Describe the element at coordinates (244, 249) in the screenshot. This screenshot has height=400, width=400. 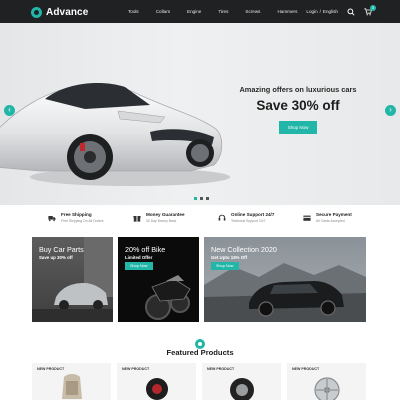
I see `banner-title: New Collection 2020` at that location.